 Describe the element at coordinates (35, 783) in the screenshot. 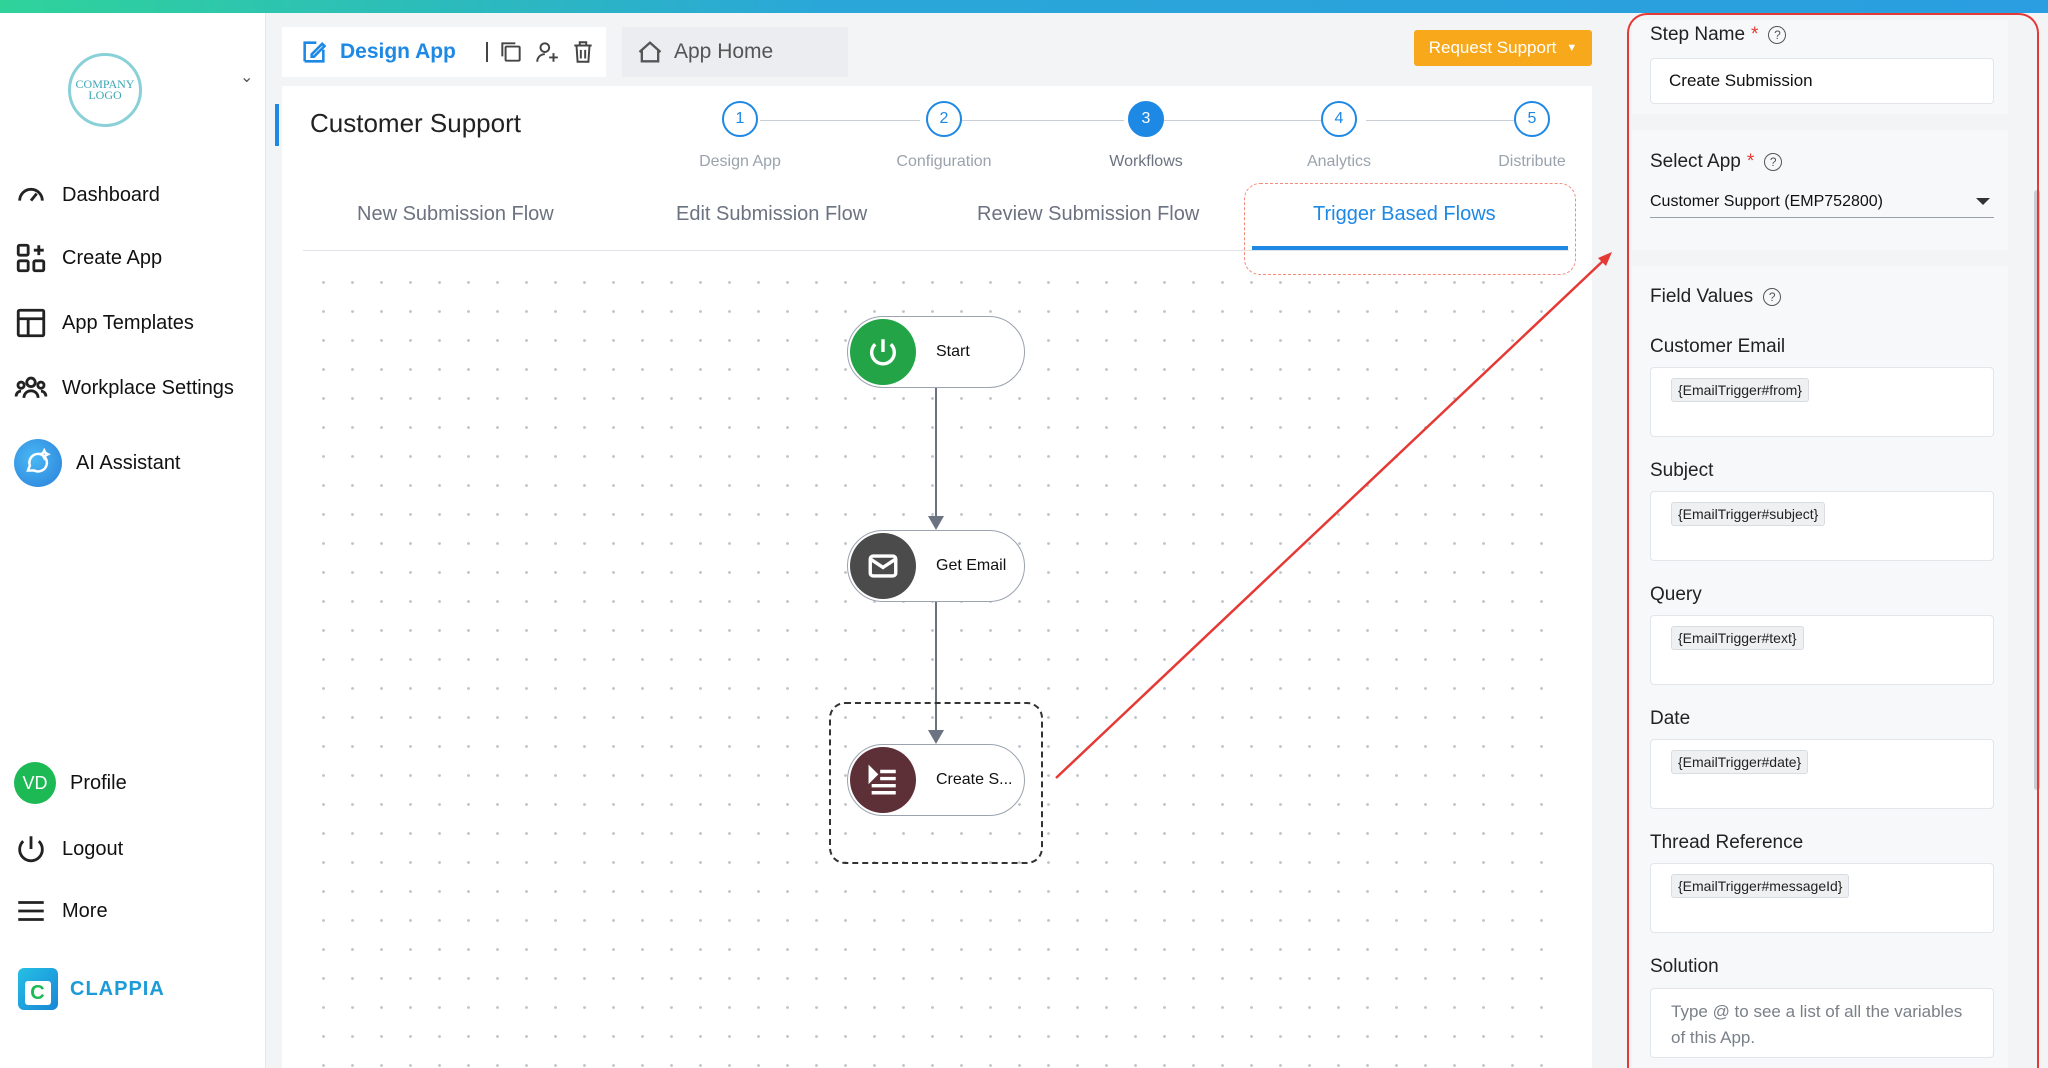

I see `avatar: VD` at that location.